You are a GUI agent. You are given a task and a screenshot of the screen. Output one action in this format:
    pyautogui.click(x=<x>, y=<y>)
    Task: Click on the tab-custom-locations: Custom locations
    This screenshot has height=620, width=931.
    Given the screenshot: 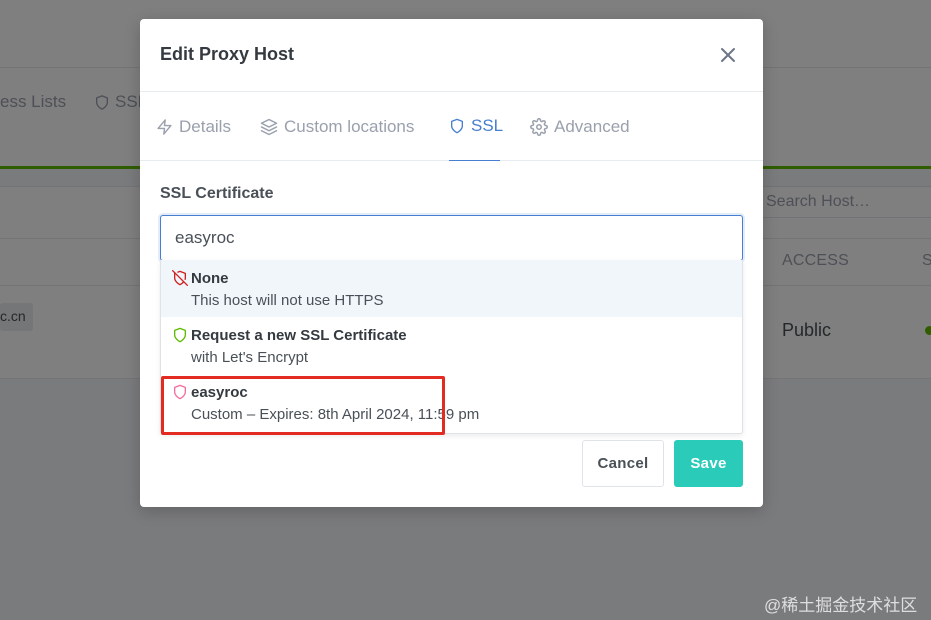 What is the action you would take?
    pyautogui.click(x=337, y=126)
    